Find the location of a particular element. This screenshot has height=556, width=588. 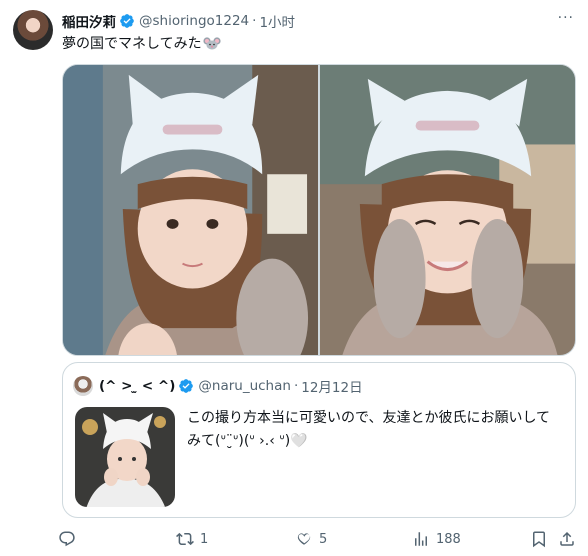

views-button: 188 is located at coordinates (436, 539).